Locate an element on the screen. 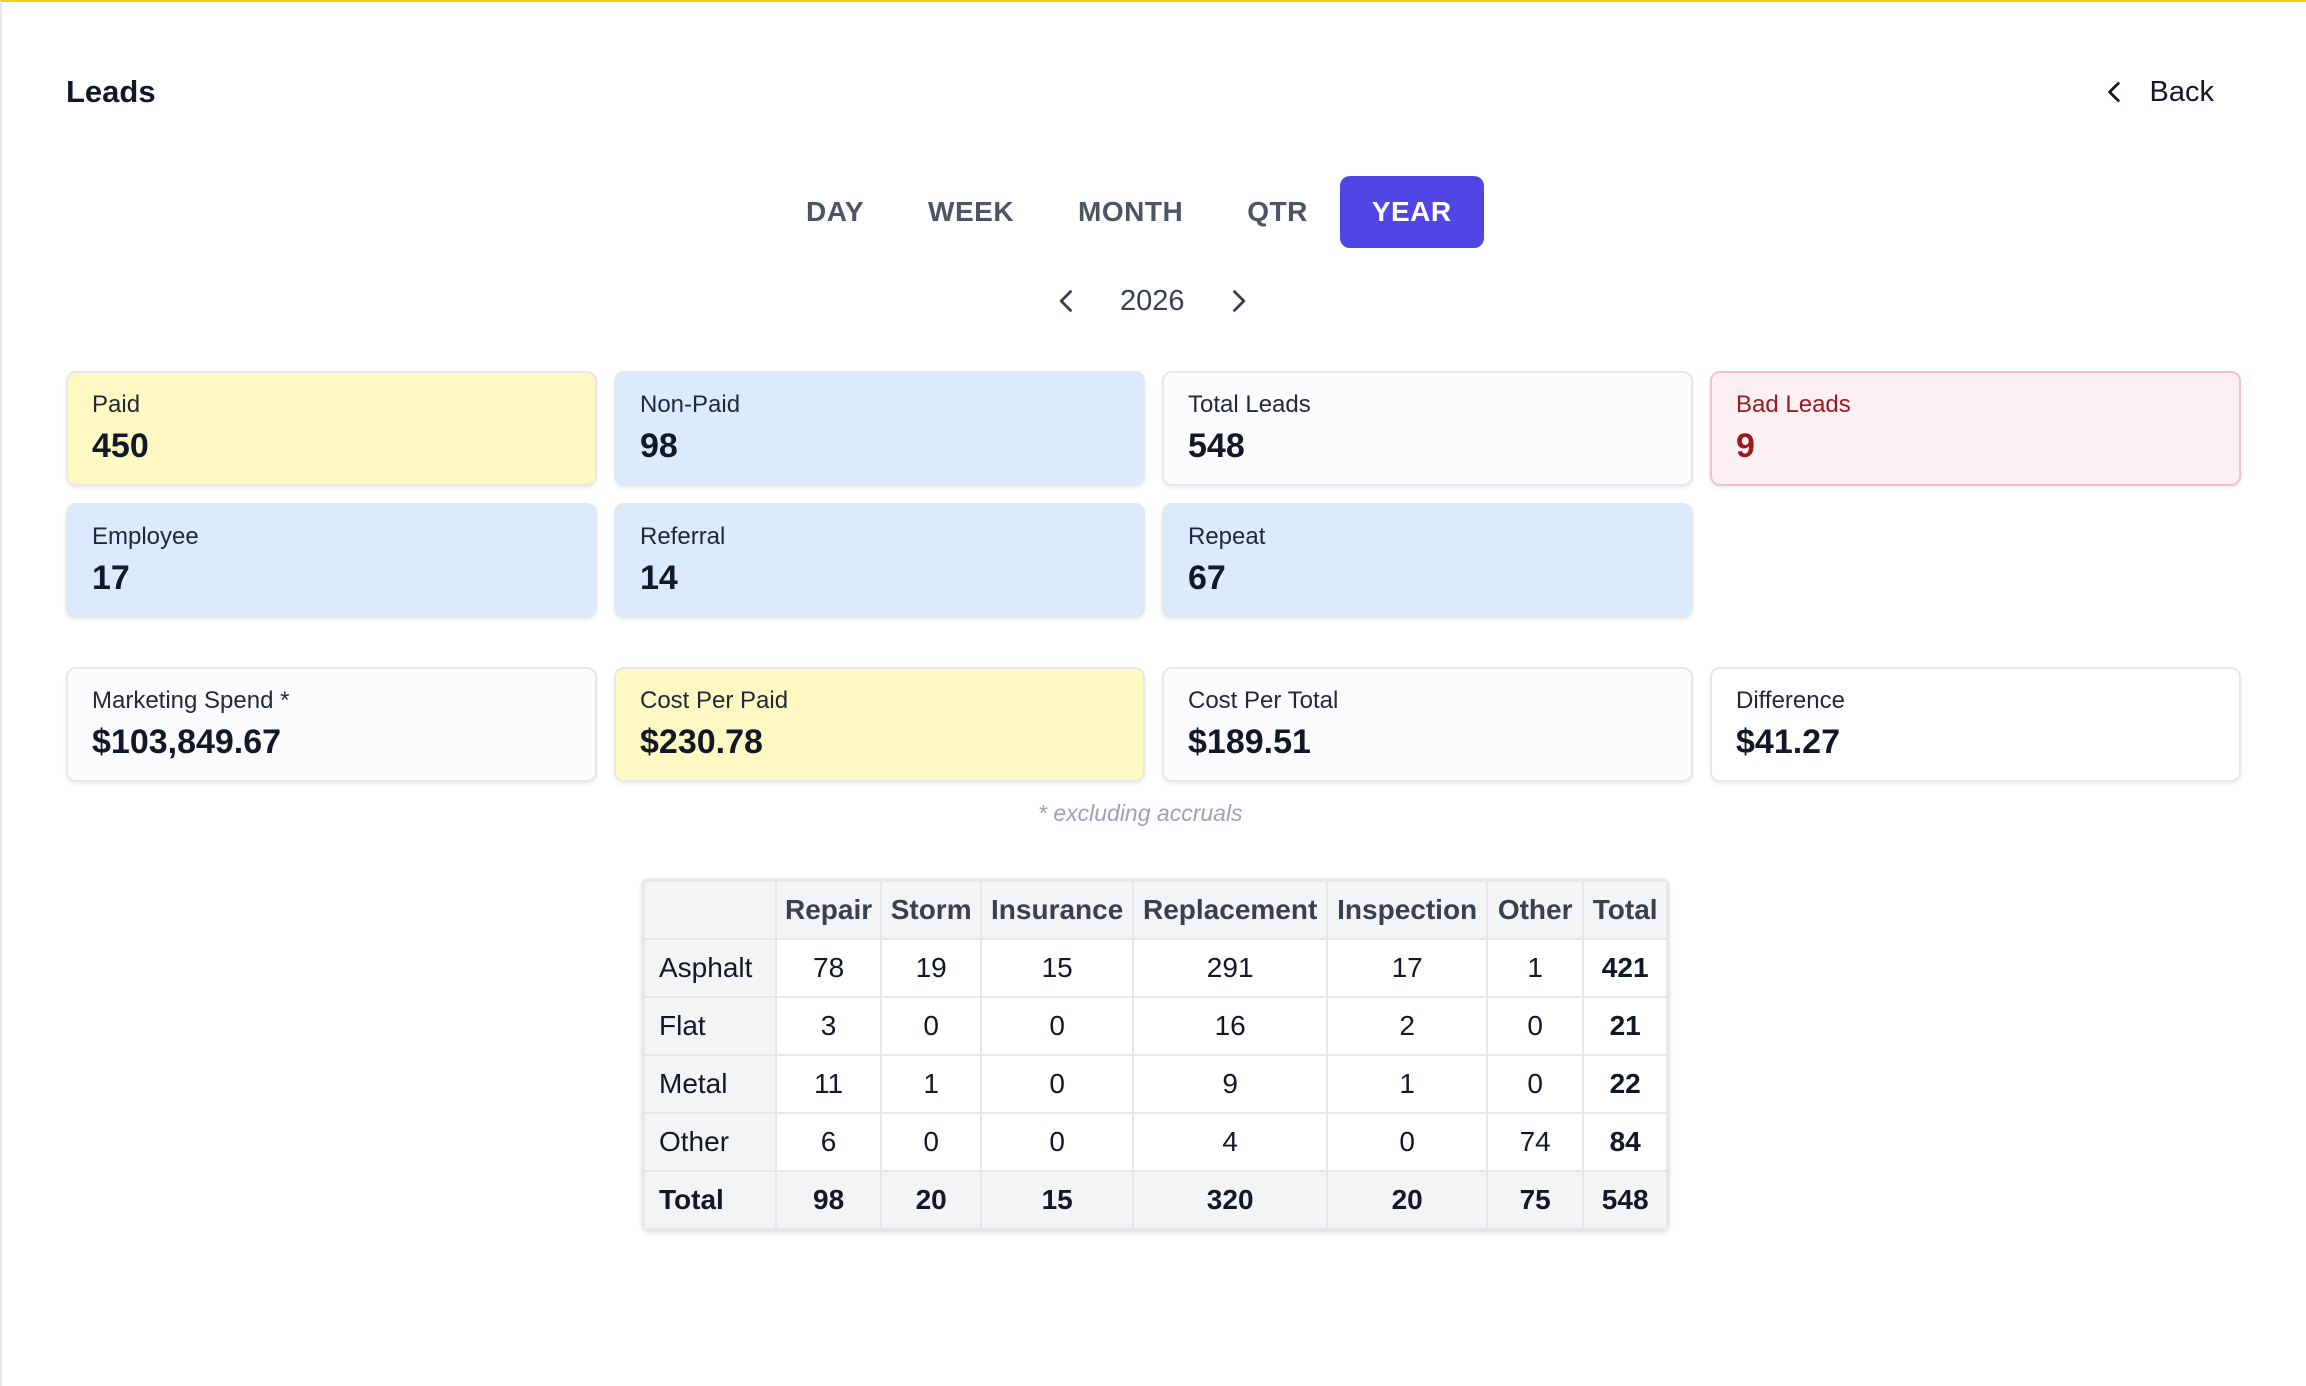  table-cell: 4 is located at coordinates (1230, 1142).